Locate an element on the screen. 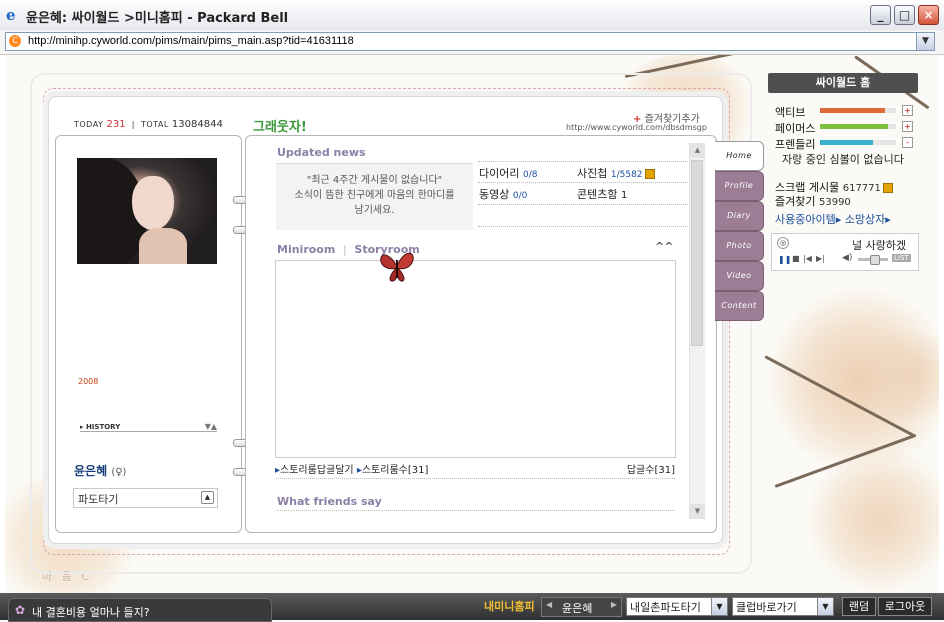 This screenshot has width=944, height=622. favorite-count: 즐겨찾기 53990 is located at coordinates (845, 201).